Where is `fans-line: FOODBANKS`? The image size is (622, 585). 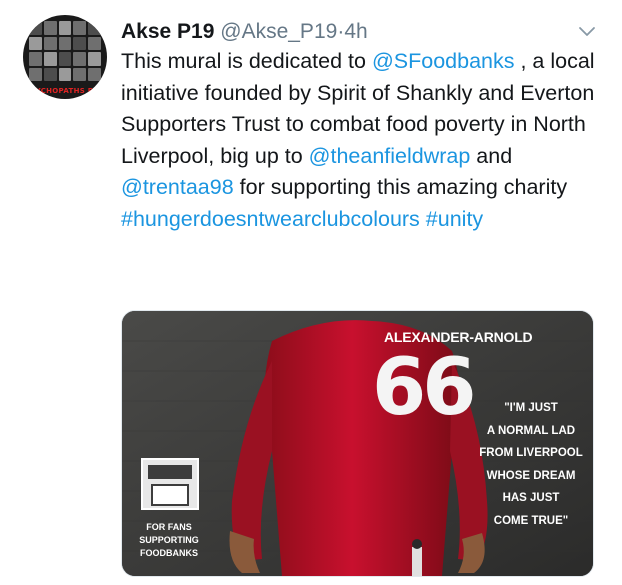 fans-line: FOODBANKS is located at coordinates (169, 553).